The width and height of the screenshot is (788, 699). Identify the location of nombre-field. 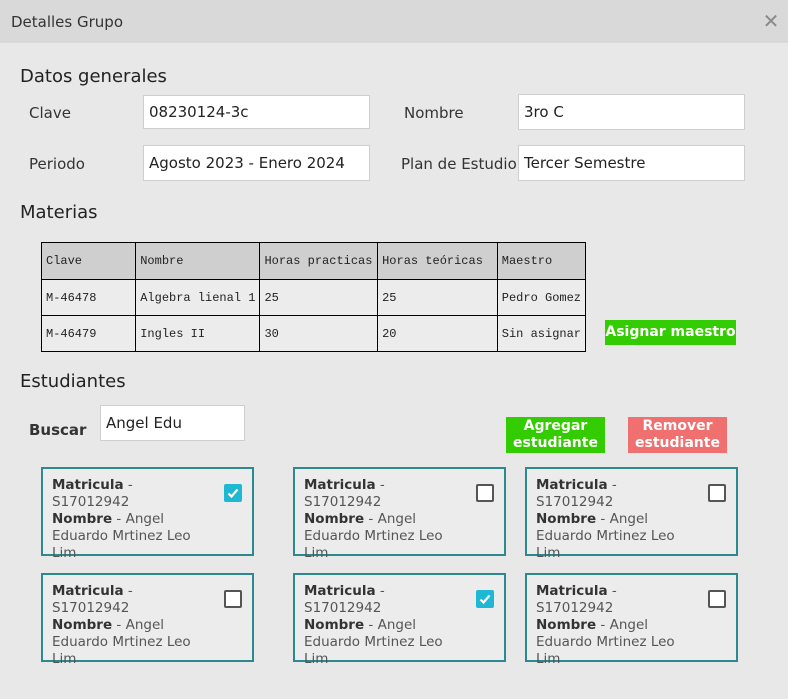
(631, 112).